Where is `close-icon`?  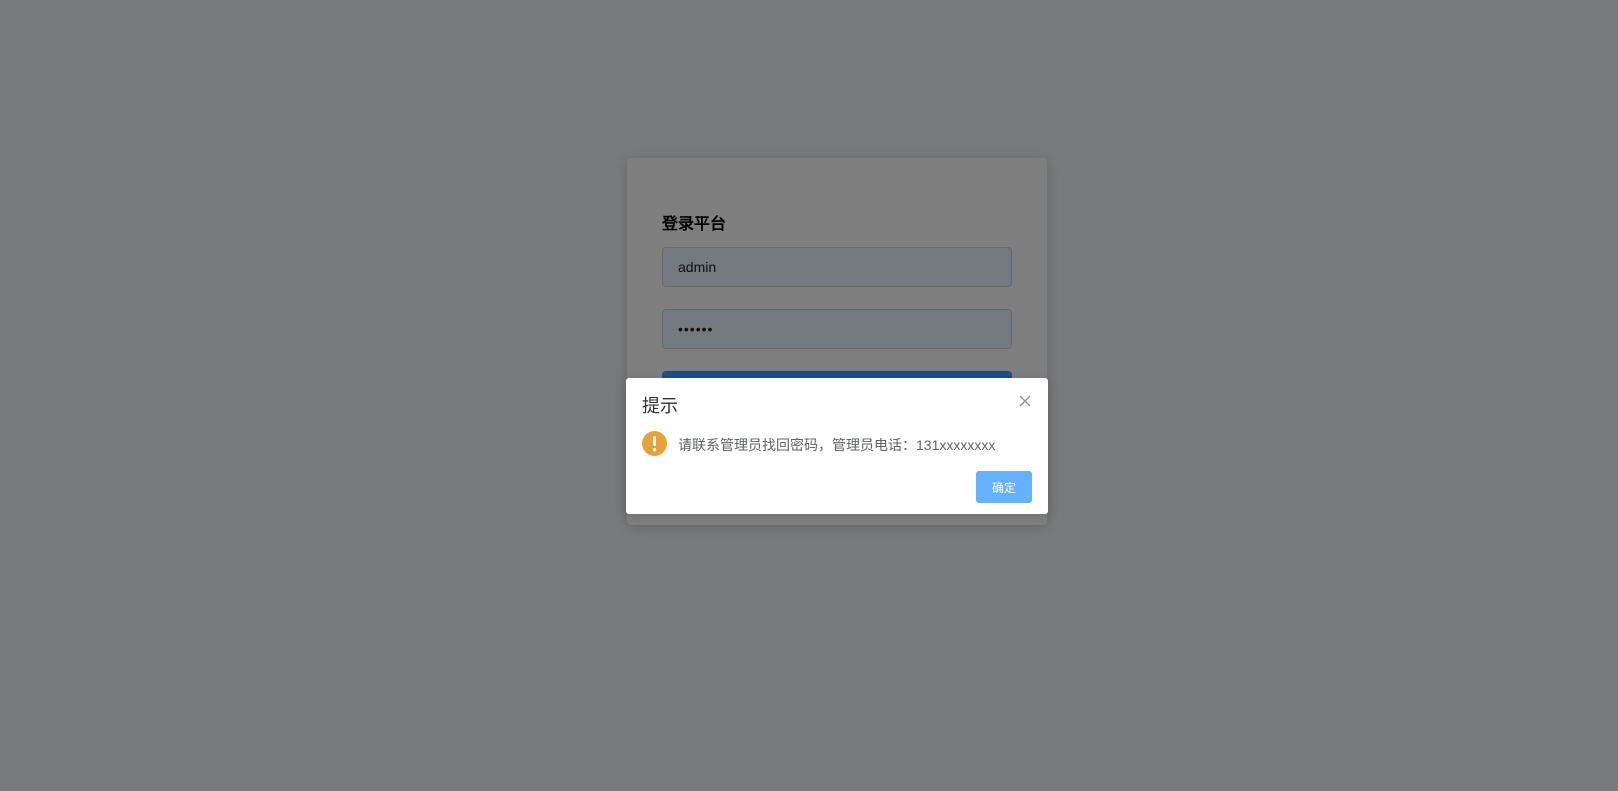
close-icon is located at coordinates (1025, 401).